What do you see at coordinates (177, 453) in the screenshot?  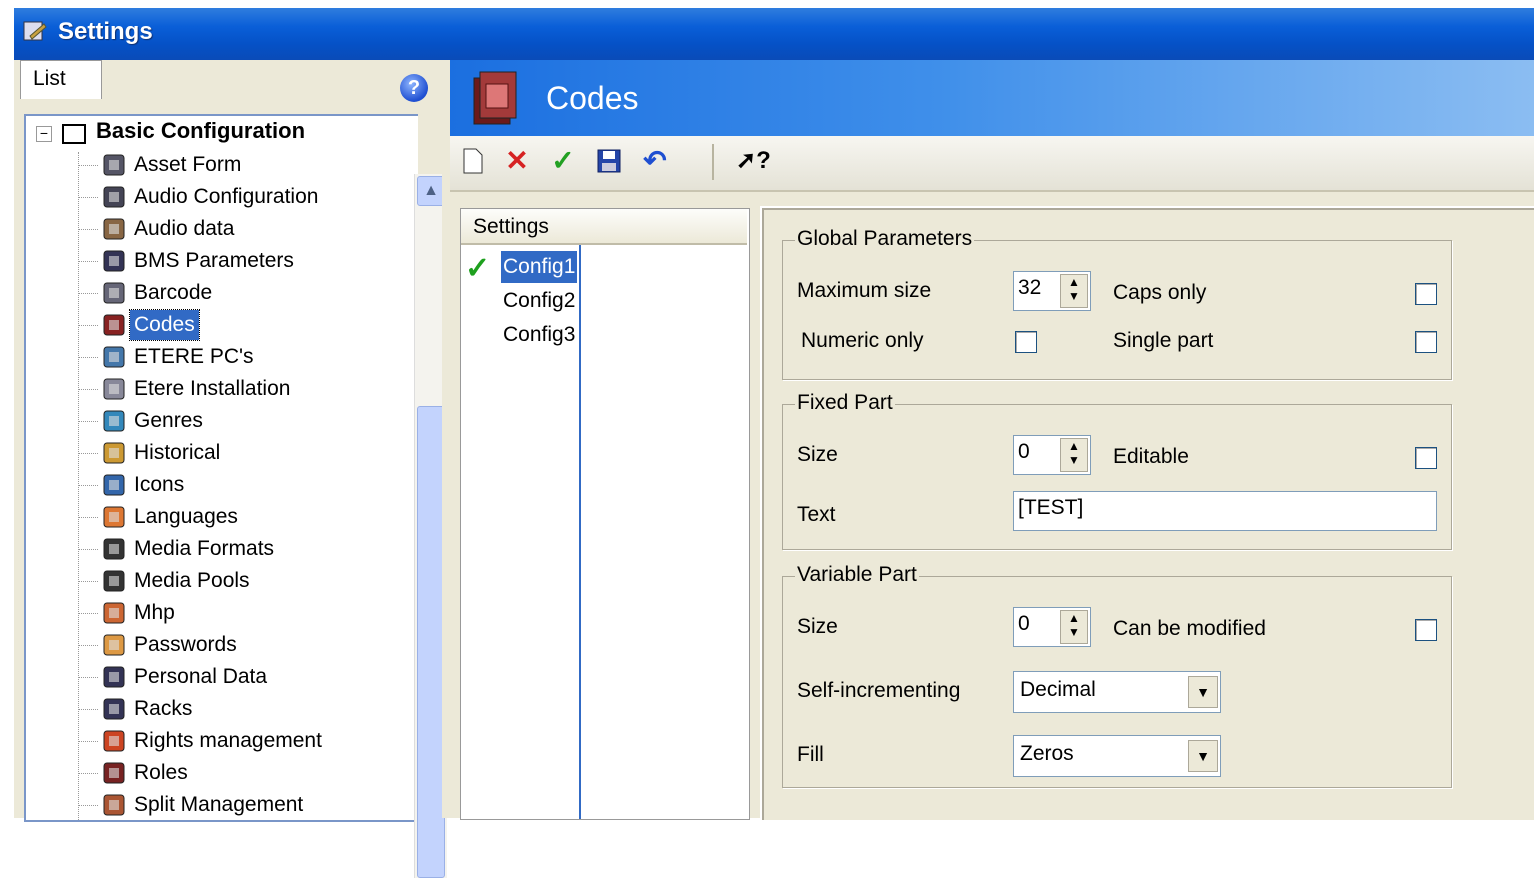 I see `tree-item: Historical` at bounding box center [177, 453].